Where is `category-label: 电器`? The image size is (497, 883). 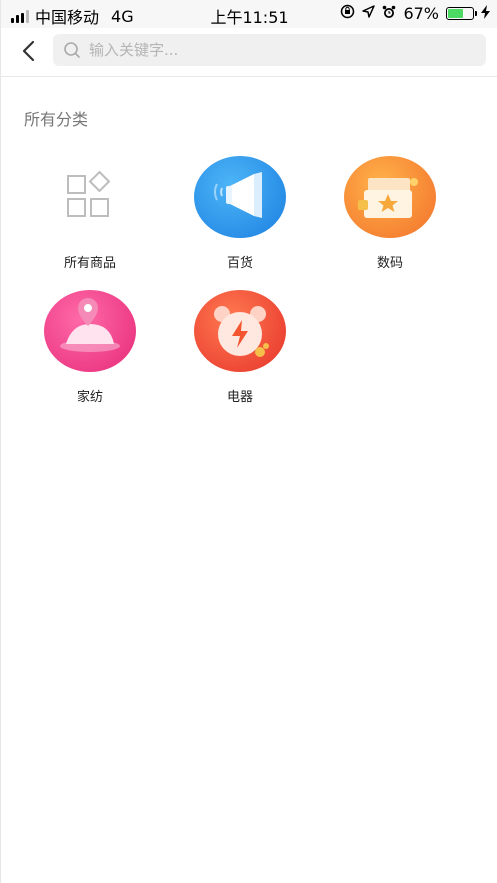
category-label: 电器 is located at coordinates (239, 397).